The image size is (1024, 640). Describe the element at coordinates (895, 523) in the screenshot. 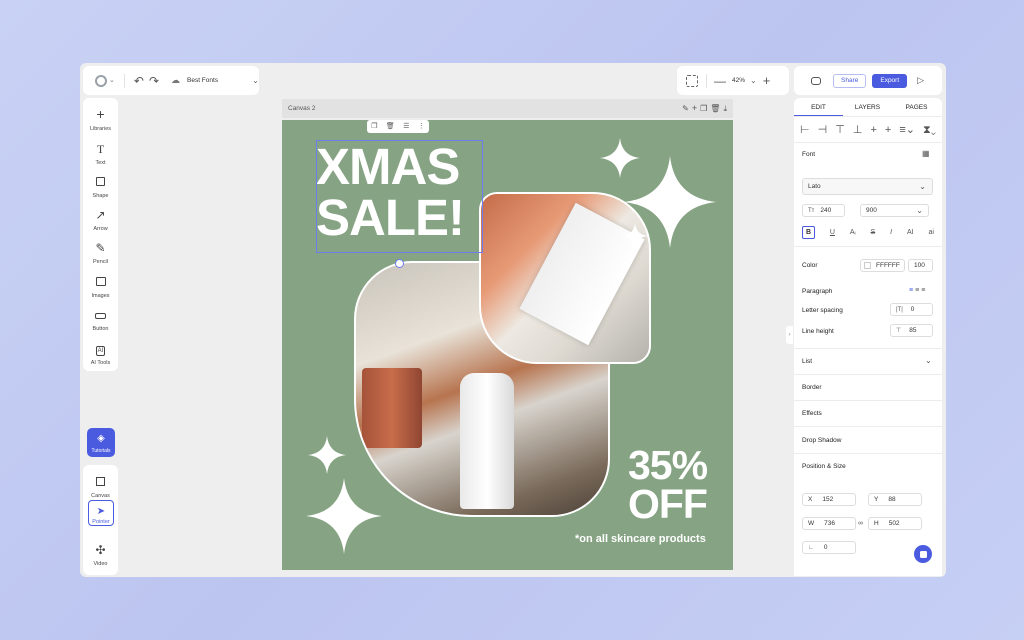

I see `h-field: H 502` at that location.